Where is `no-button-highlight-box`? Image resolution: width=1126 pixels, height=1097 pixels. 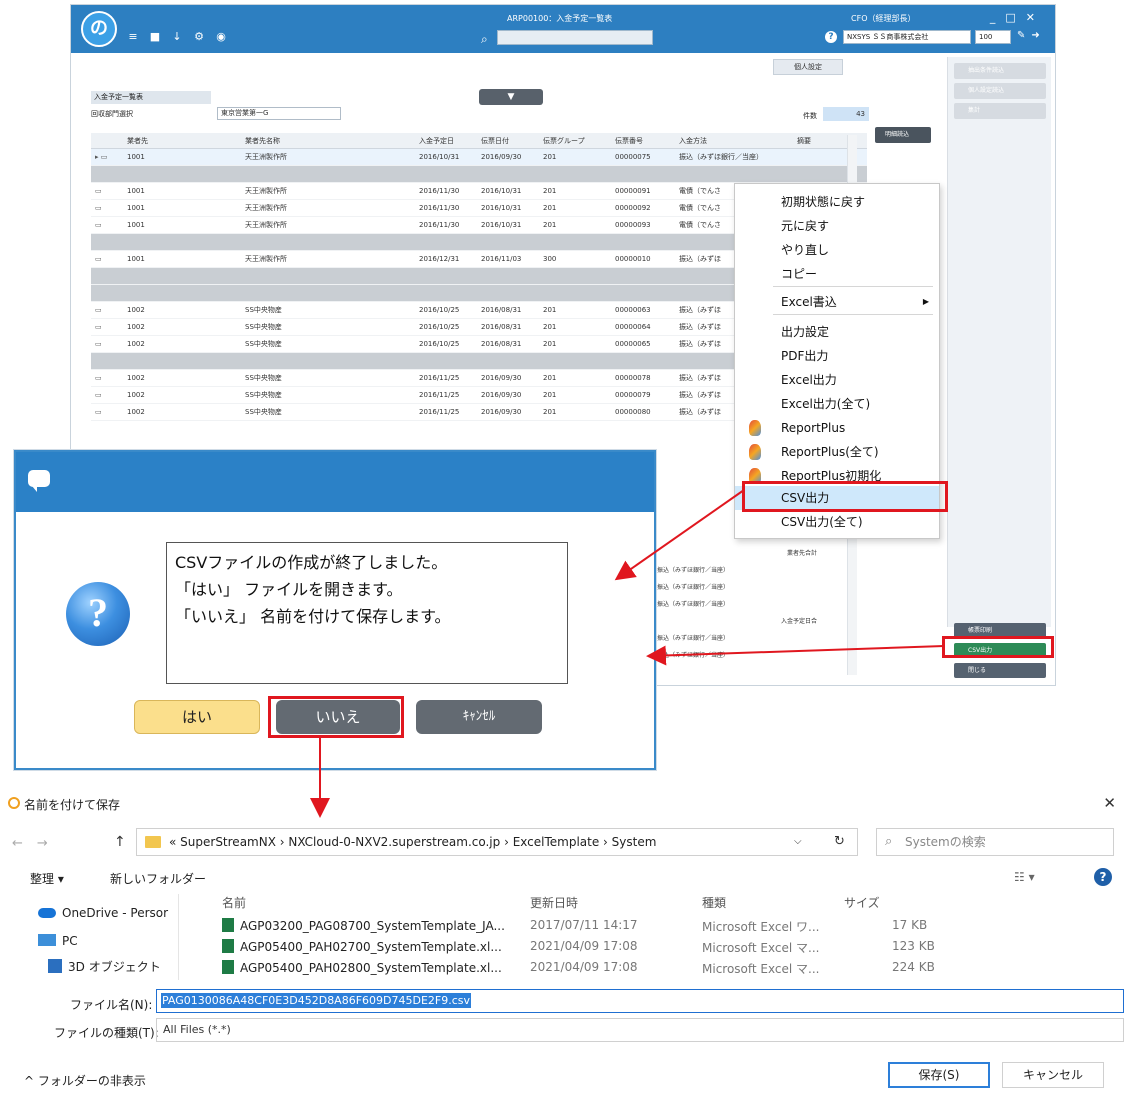
no-button-highlight-box is located at coordinates (336, 717).